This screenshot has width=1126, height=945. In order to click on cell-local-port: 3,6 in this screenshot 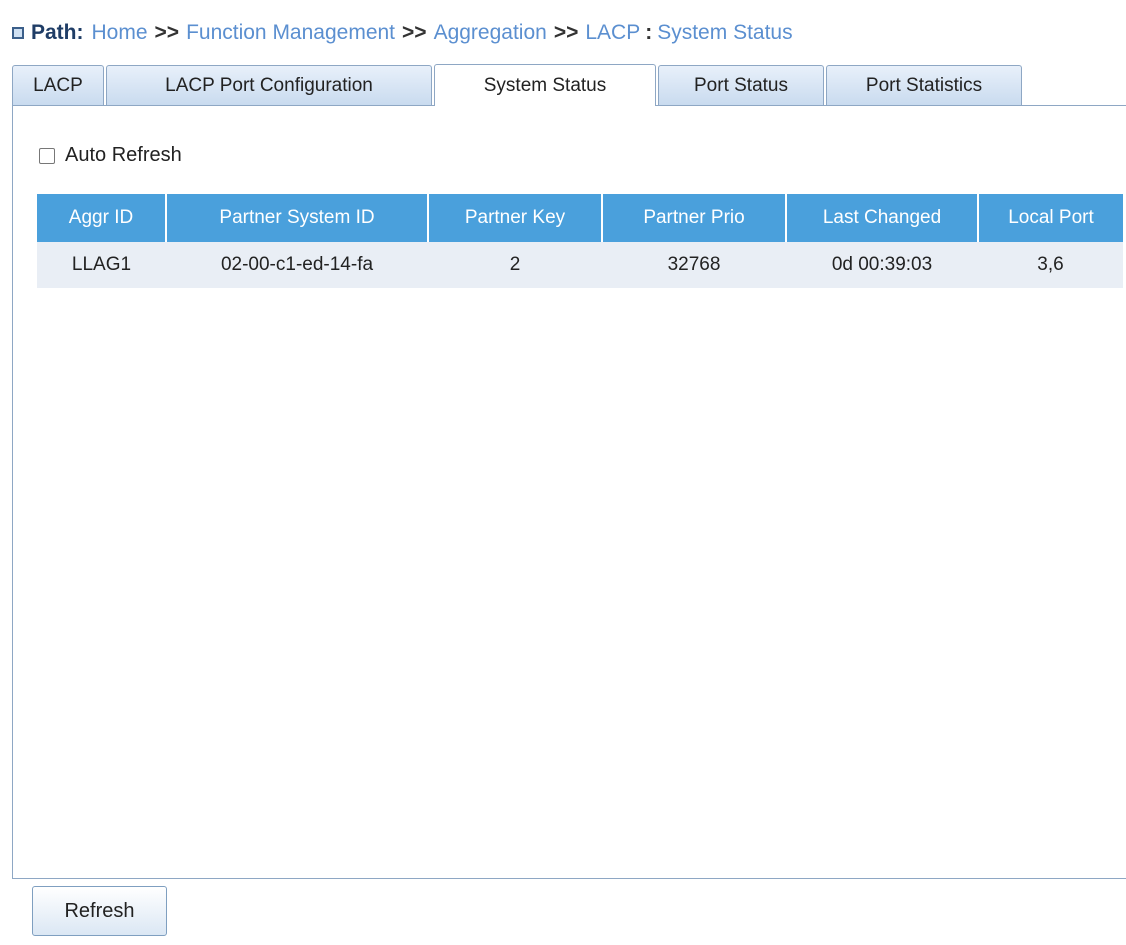, I will do `click(1050, 265)`.